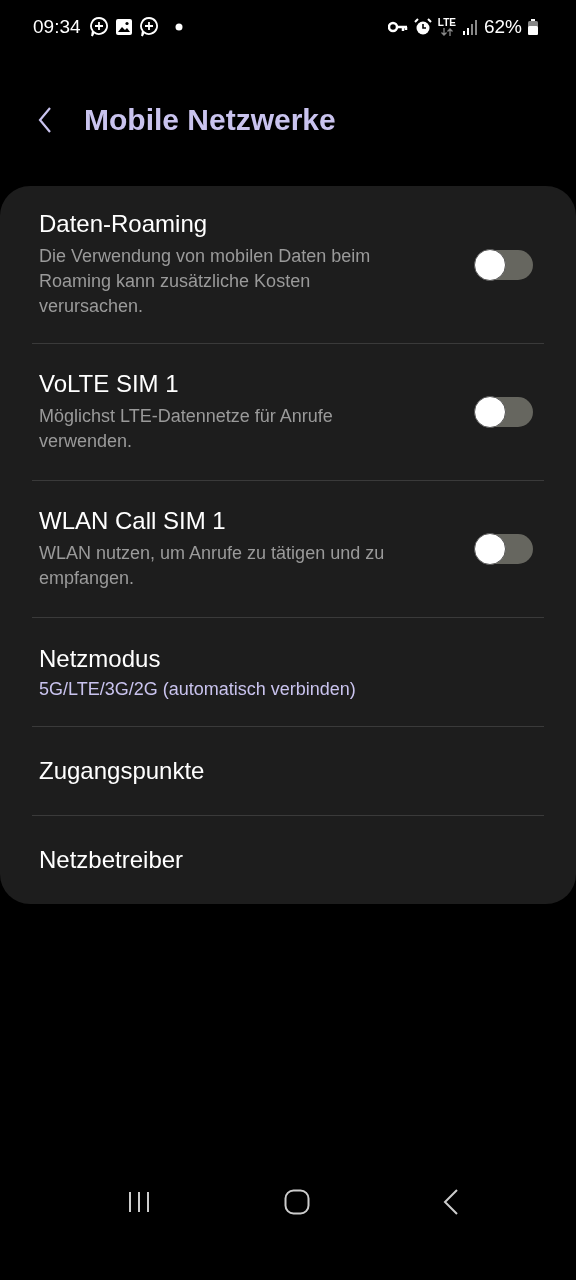  Describe the element at coordinates (212, 566) in the screenshot. I see `setting-description: WLAN nutzen, um Anrufe zu tätigen und zu empfangen.` at that location.